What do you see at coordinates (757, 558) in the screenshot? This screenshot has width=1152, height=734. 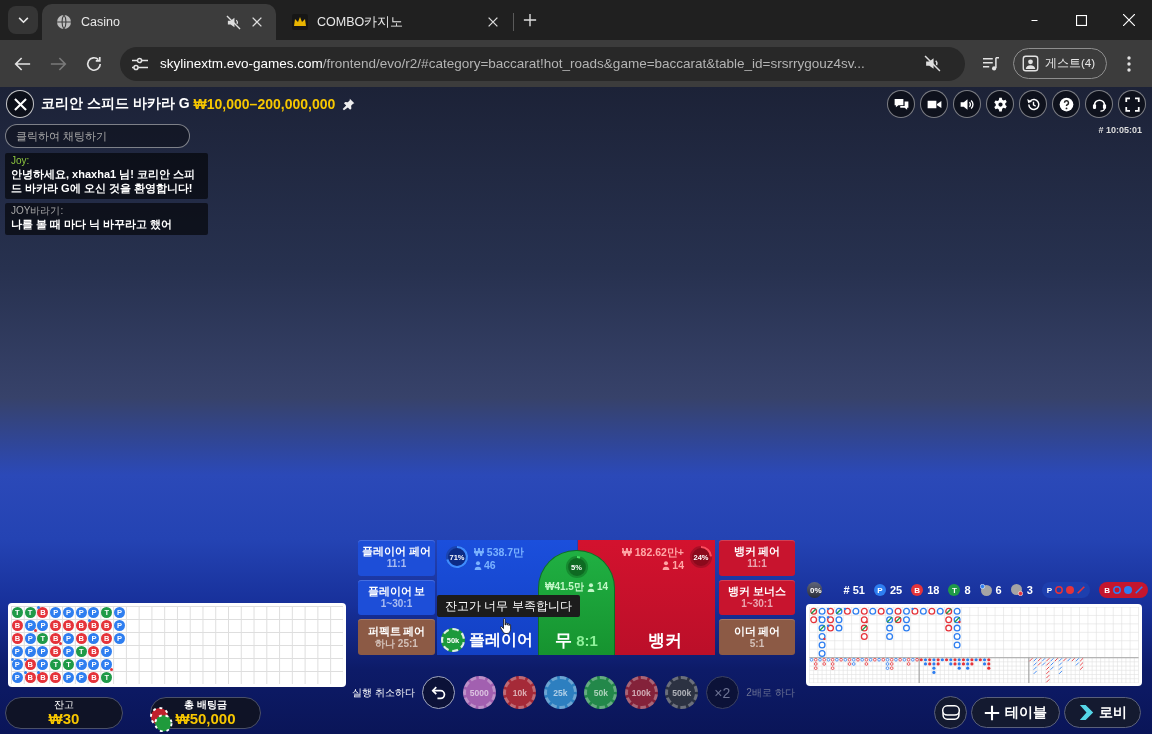 I see `side-bet-button: 뱅커 페어 11:1` at bounding box center [757, 558].